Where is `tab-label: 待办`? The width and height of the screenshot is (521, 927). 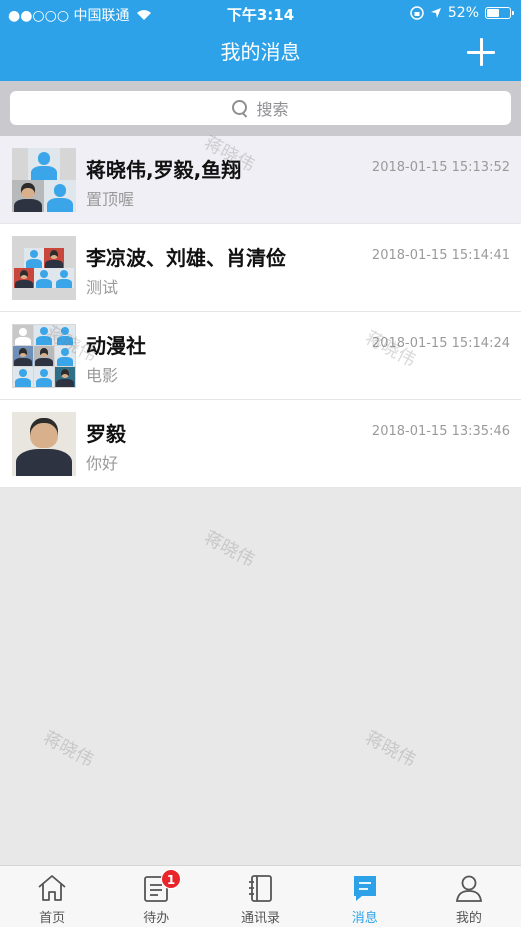 tab-label: 待办 is located at coordinates (156, 918).